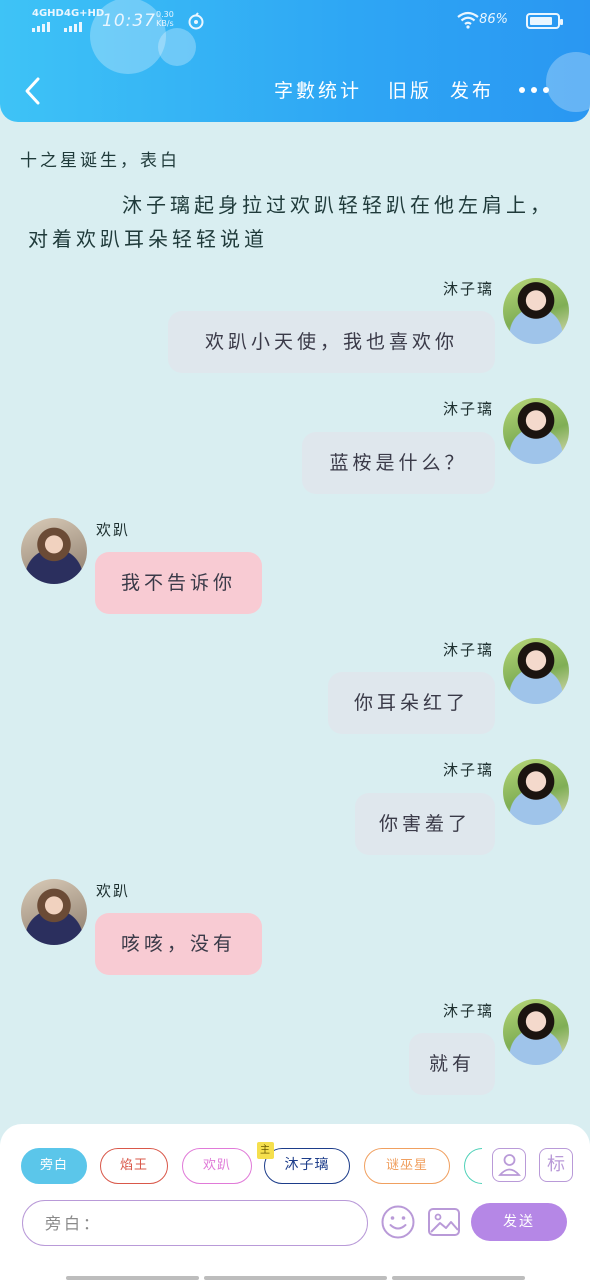 The width and height of the screenshot is (590, 1280). I want to click on clock: 10:37, so click(129, 21).